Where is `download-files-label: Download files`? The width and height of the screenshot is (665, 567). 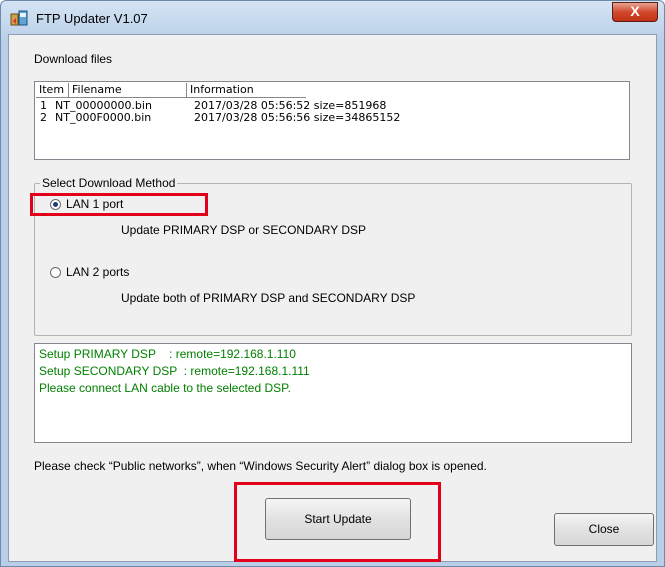
download-files-label: Download files is located at coordinates (73, 59).